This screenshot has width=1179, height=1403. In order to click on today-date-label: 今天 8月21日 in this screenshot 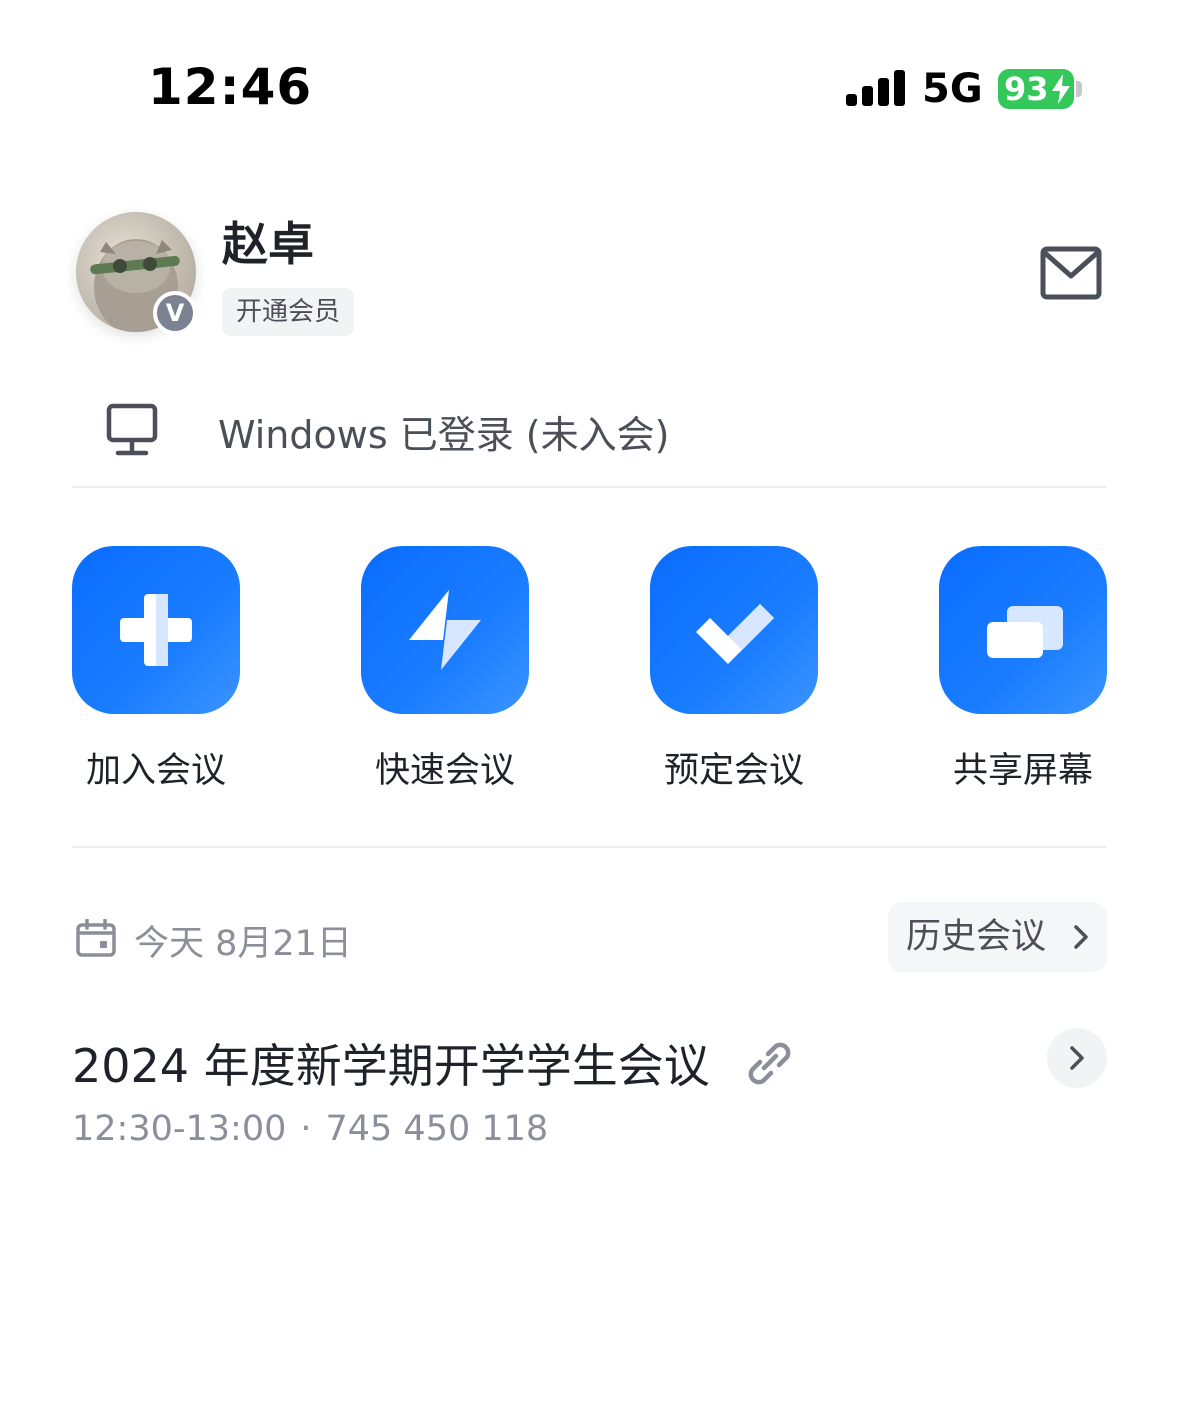, I will do `click(243, 944)`.